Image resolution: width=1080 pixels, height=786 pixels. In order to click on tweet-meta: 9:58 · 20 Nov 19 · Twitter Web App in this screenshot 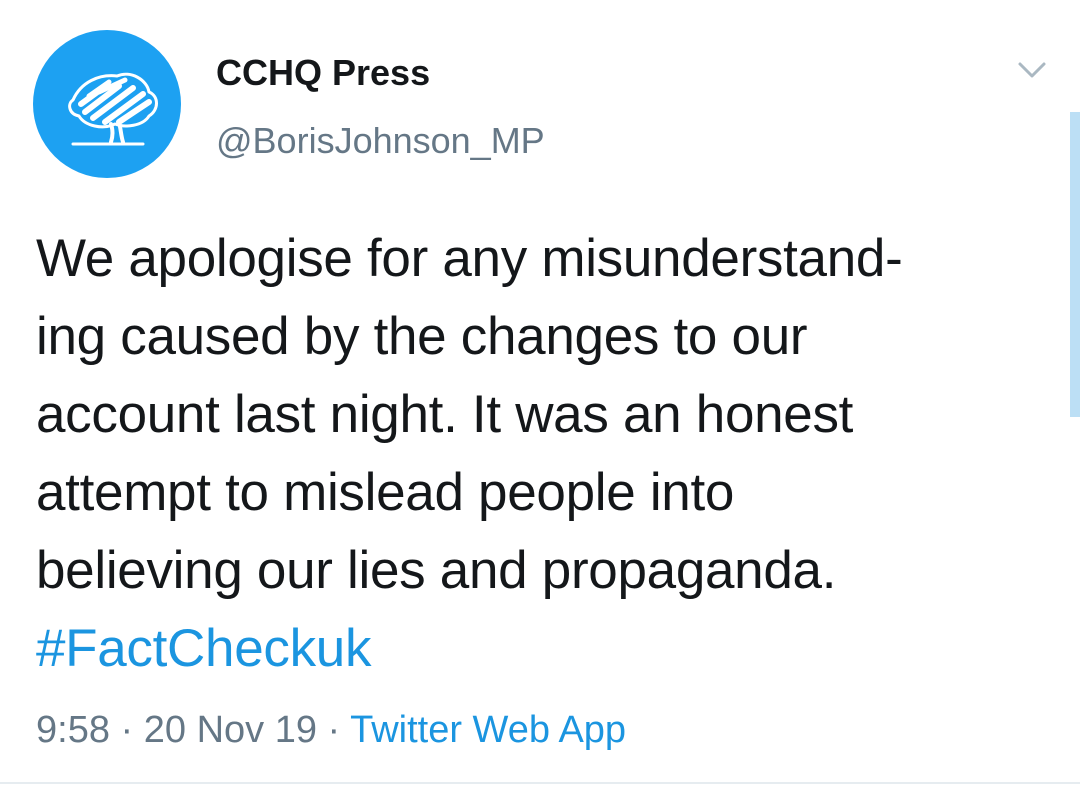, I will do `click(331, 730)`.